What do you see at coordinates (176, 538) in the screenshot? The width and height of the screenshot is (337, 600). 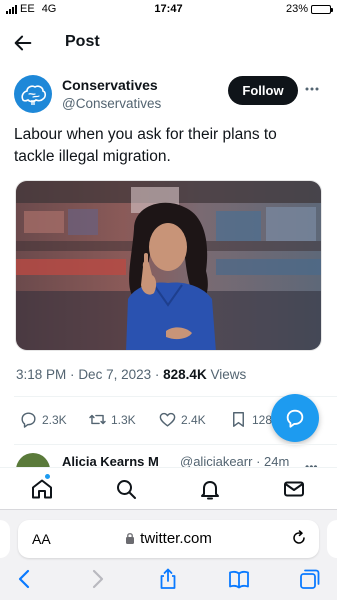 I see `url-text: twitter.com` at bounding box center [176, 538].